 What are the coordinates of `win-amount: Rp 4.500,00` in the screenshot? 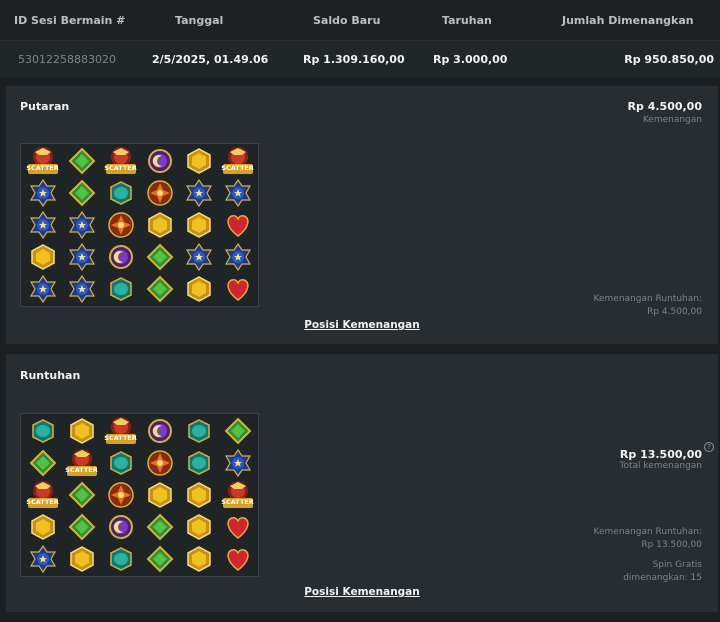 It's located at (664, 106).